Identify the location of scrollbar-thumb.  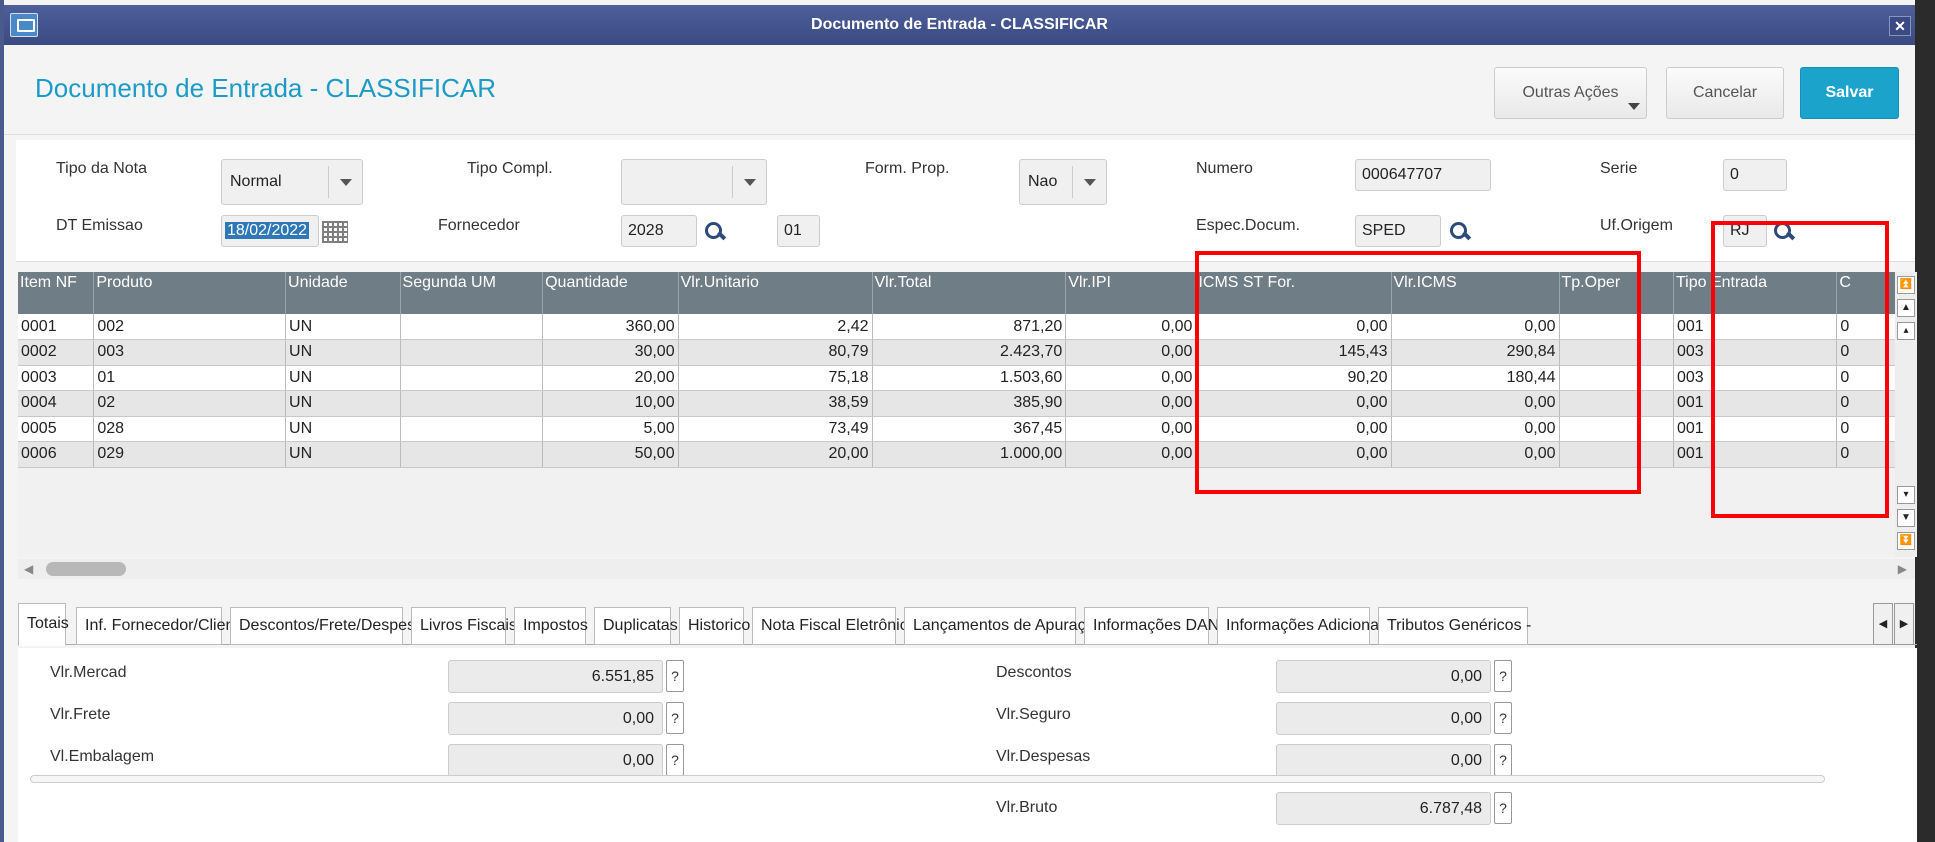
(86, 569).